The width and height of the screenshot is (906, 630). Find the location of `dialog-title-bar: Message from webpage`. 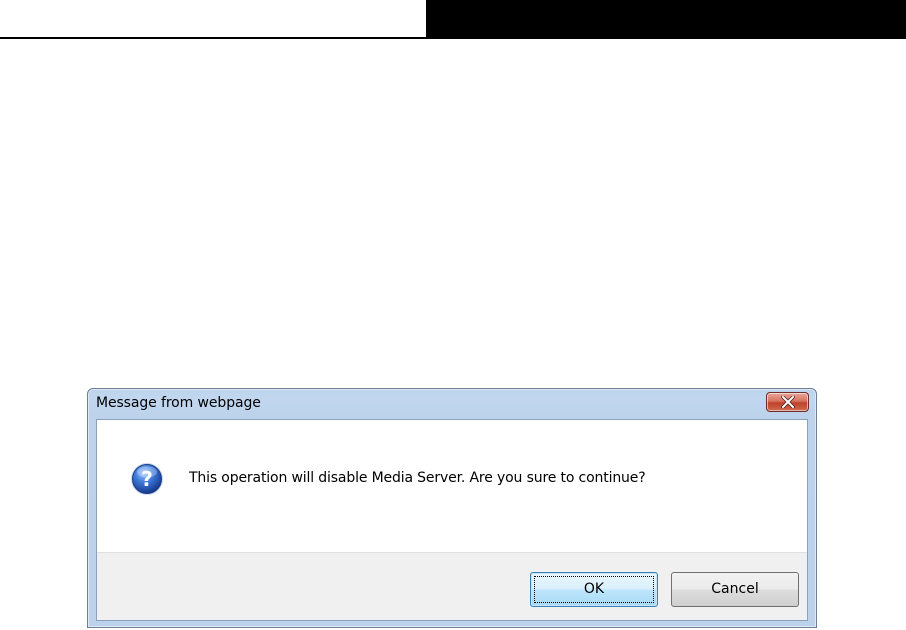

dialog-title-bar: Message from webpage is located at coordinates (452, 404).